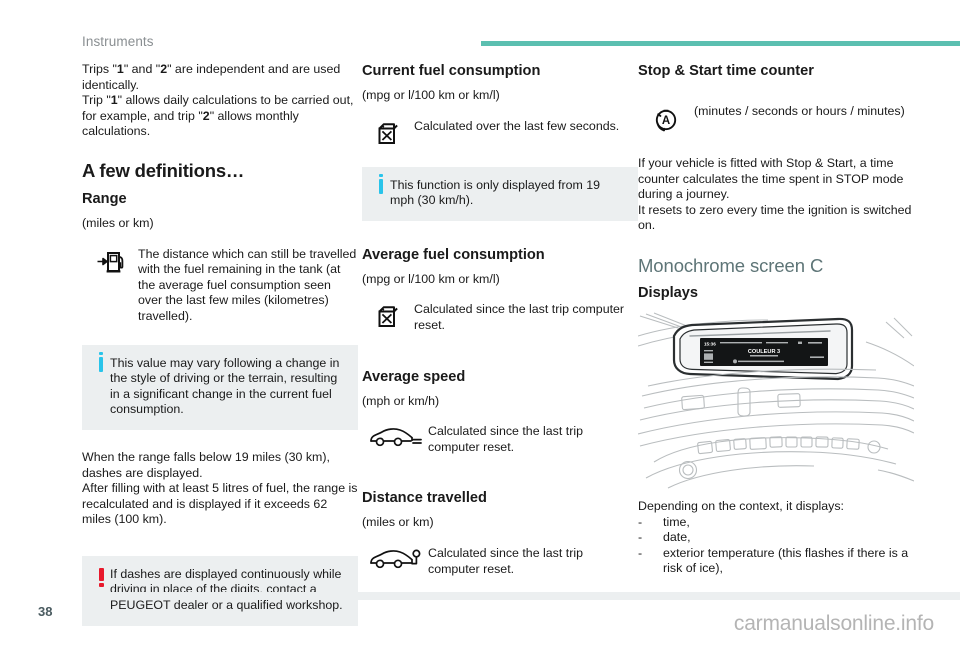  Describe the element at coordinates (110, 261) in the screenshot. I see `fuel-pump-arrow-icon` at that location.